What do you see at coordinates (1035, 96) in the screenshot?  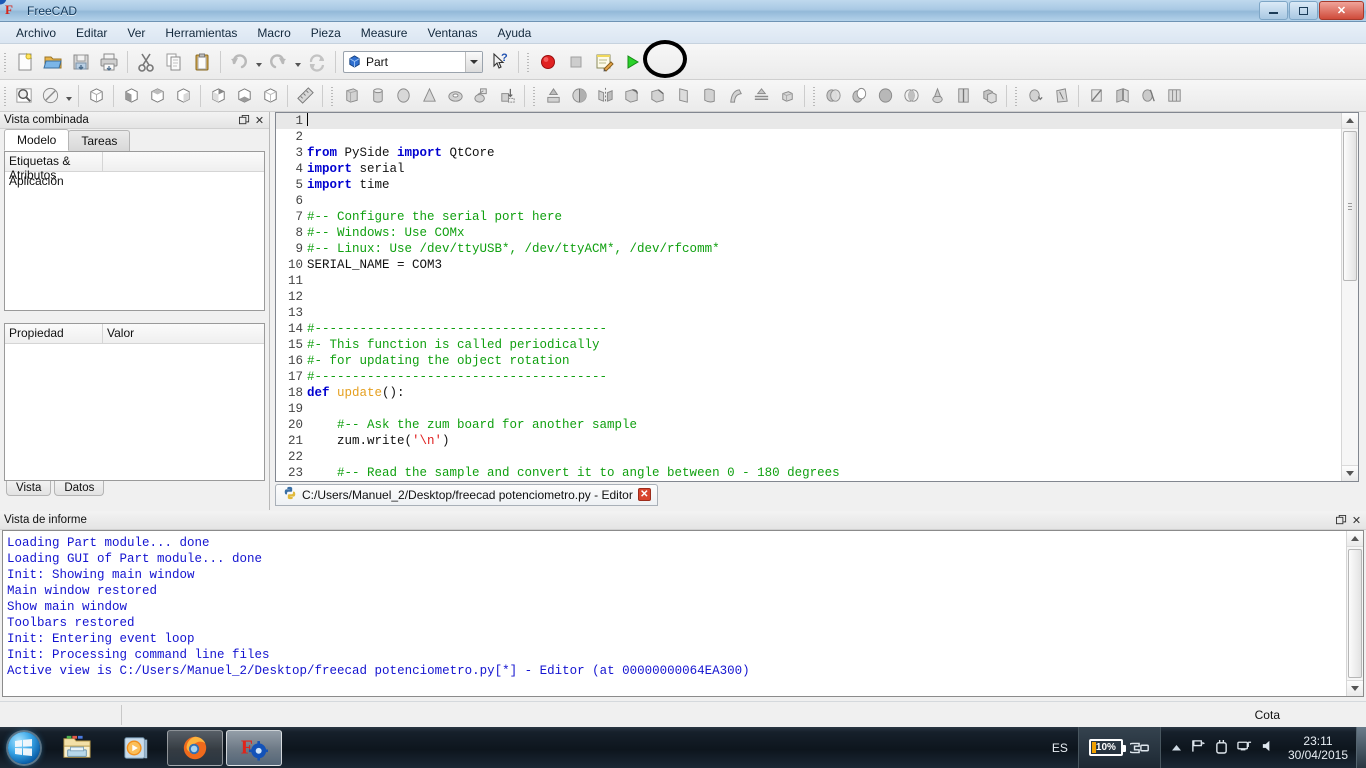 I see `check-geometry-icon` at bounding box center [1035, 96].